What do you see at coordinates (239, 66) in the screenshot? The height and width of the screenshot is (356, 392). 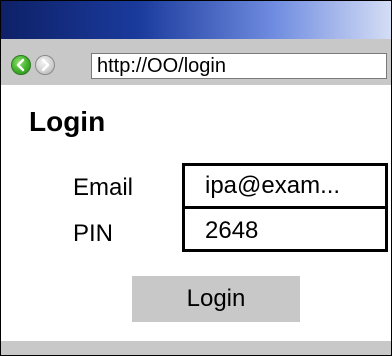 I see `url-field: http://OO/login` at bounding box center [239, 66].